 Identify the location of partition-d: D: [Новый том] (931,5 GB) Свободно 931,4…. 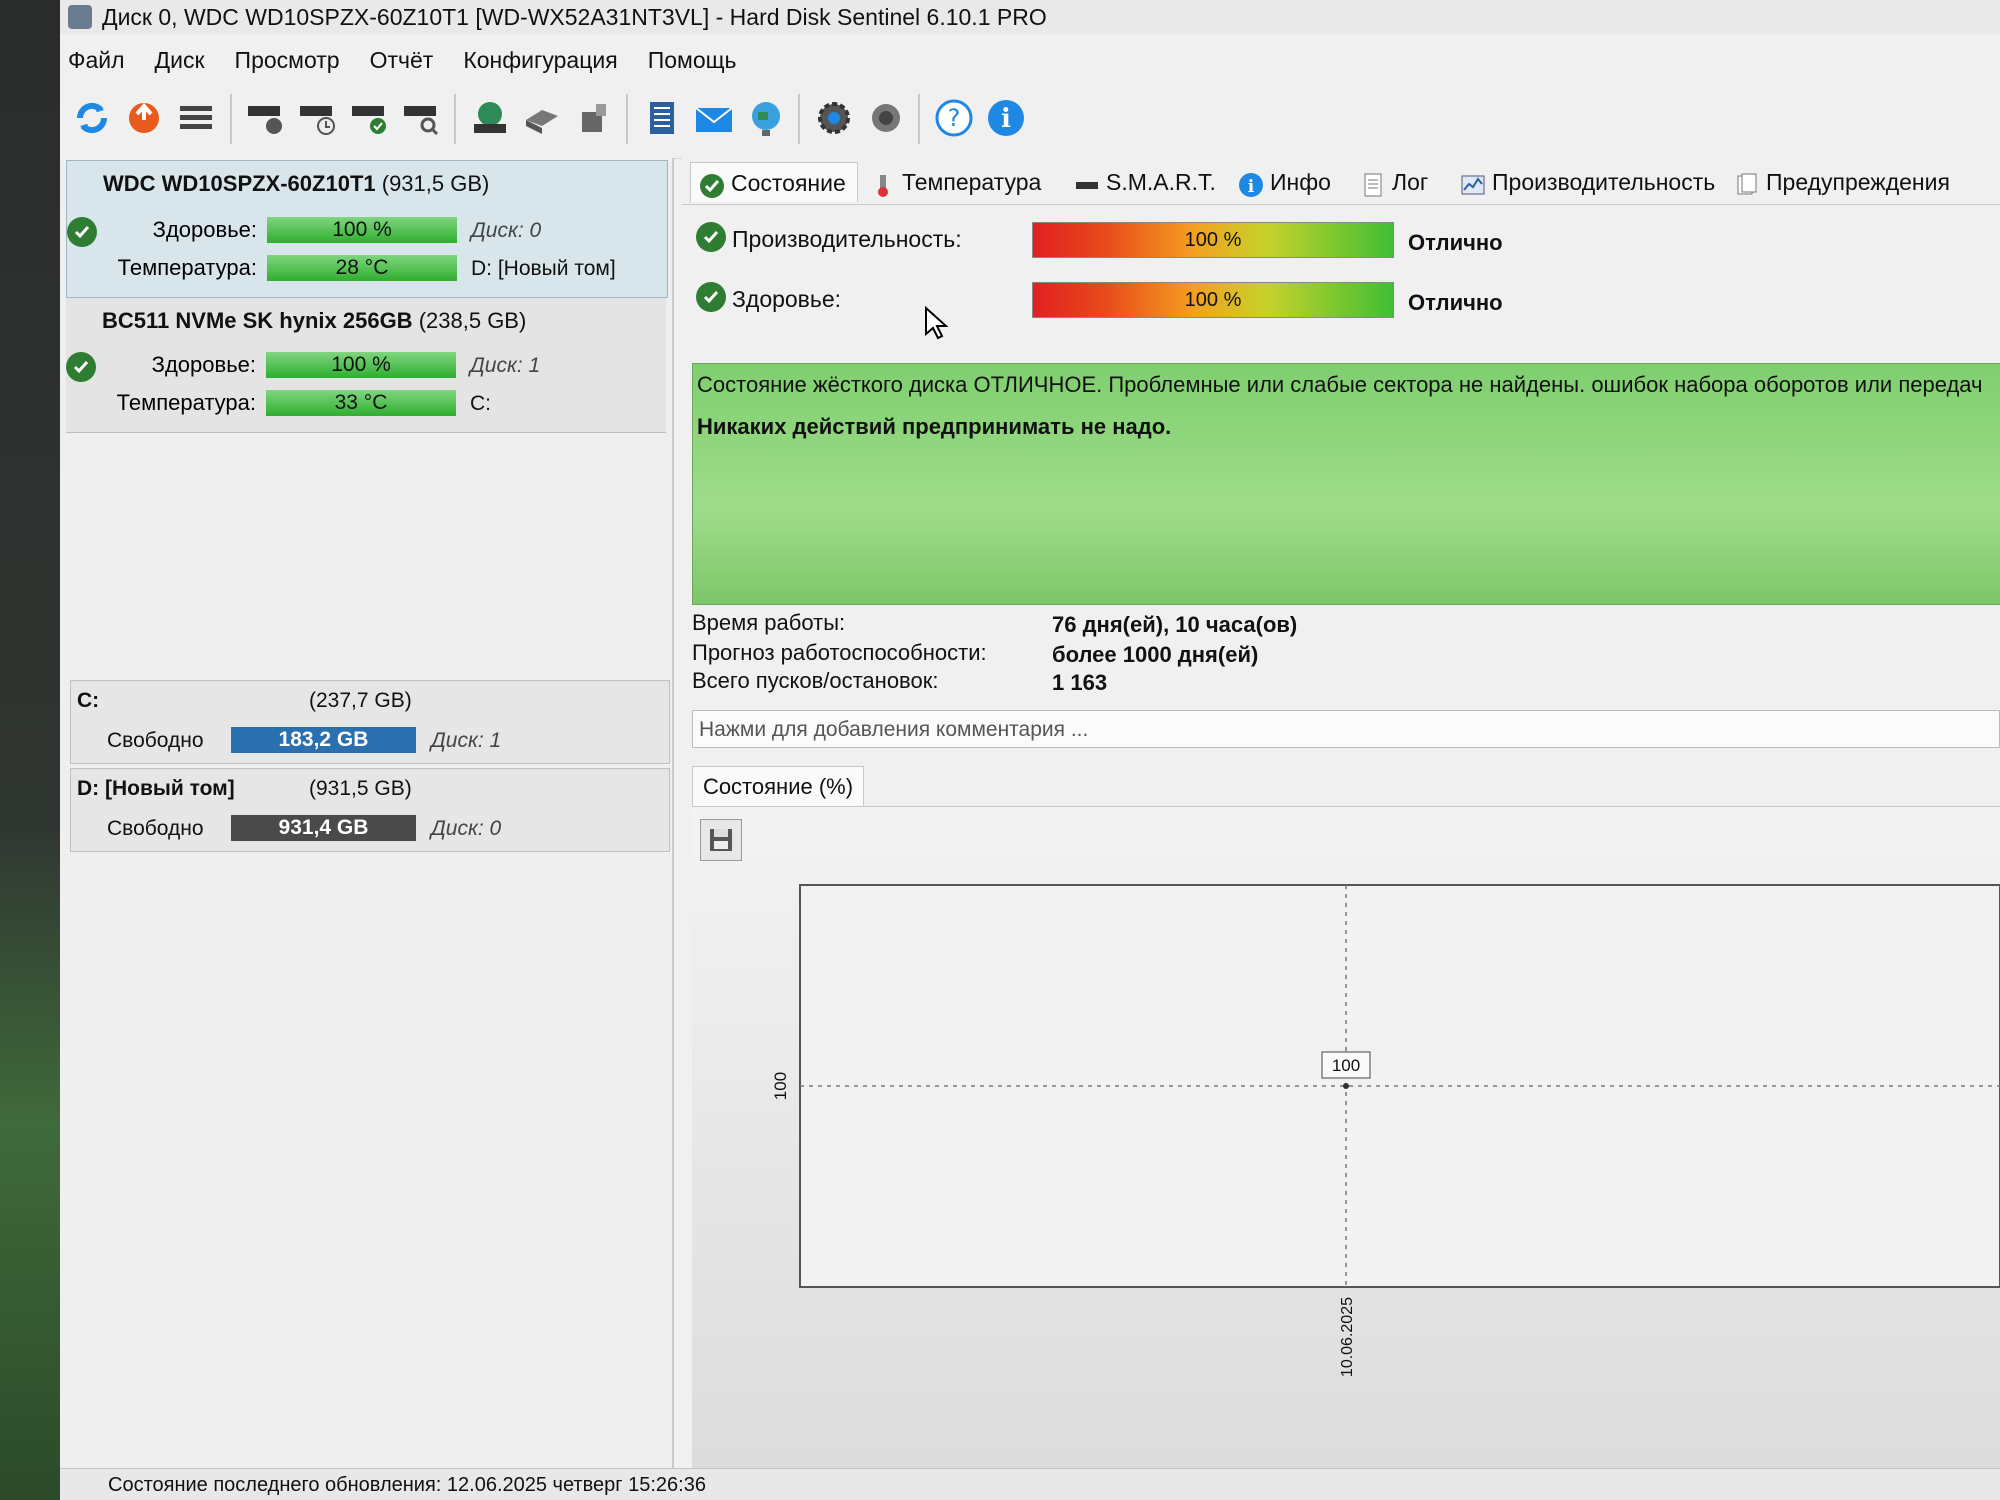
(370, 810).